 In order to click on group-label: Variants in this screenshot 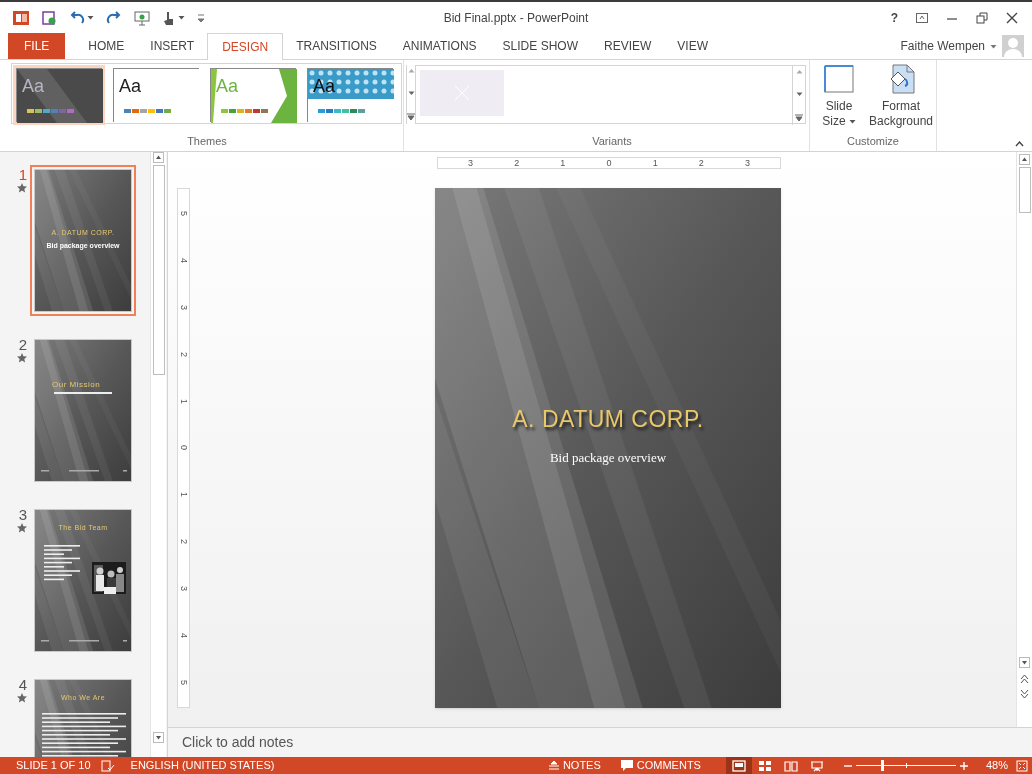, I will do `click(612, 141)`.